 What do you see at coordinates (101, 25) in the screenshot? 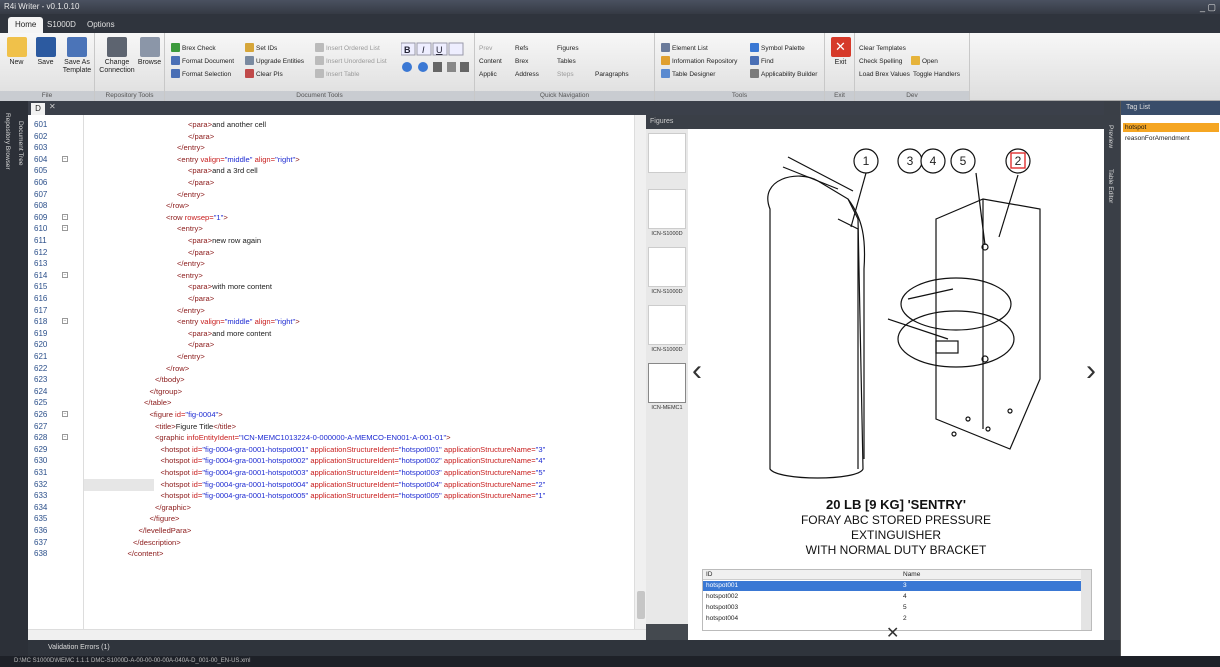
I see `tab-options: Options` at bounding box center [101, 25].